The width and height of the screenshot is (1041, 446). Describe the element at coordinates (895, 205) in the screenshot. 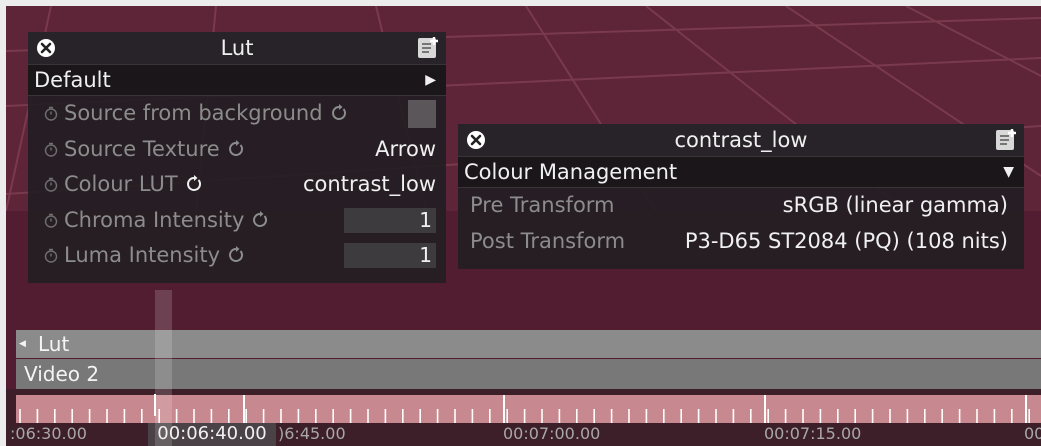

I see `pre-transform-value: sRGB (linear gamma)` at that location.